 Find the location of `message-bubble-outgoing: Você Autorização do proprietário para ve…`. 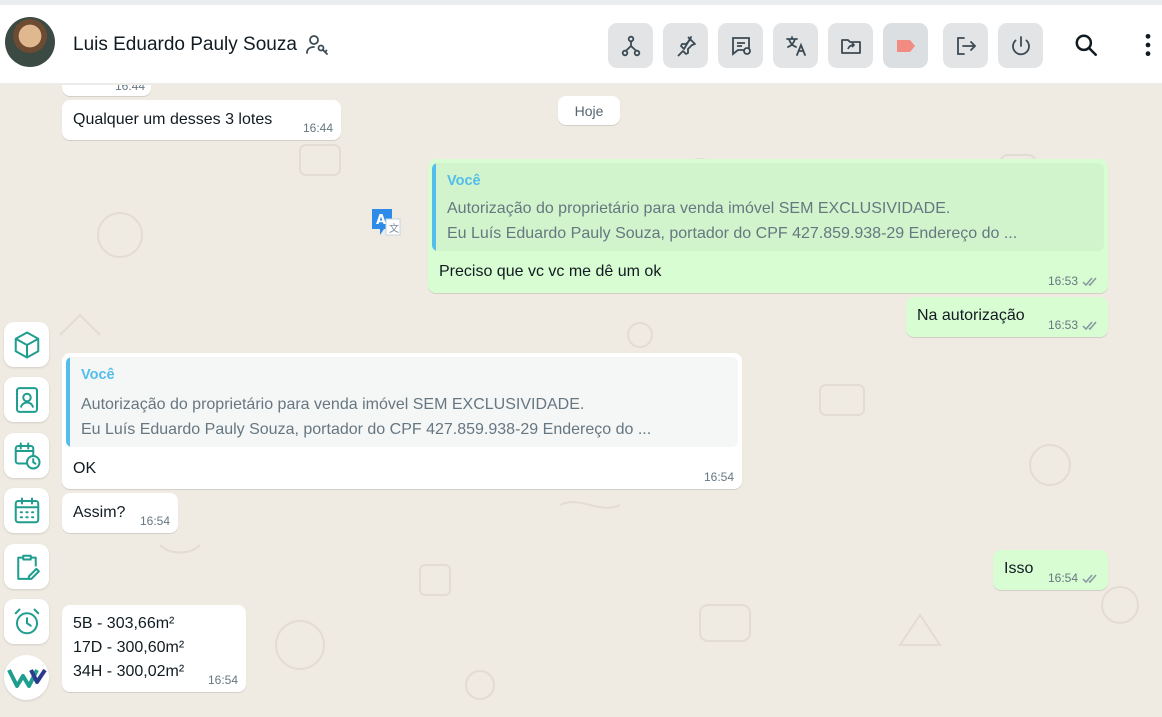

message-bubble-outgoing: Você Autorização do proprietário para ve… is located at coordinates (768, 226).